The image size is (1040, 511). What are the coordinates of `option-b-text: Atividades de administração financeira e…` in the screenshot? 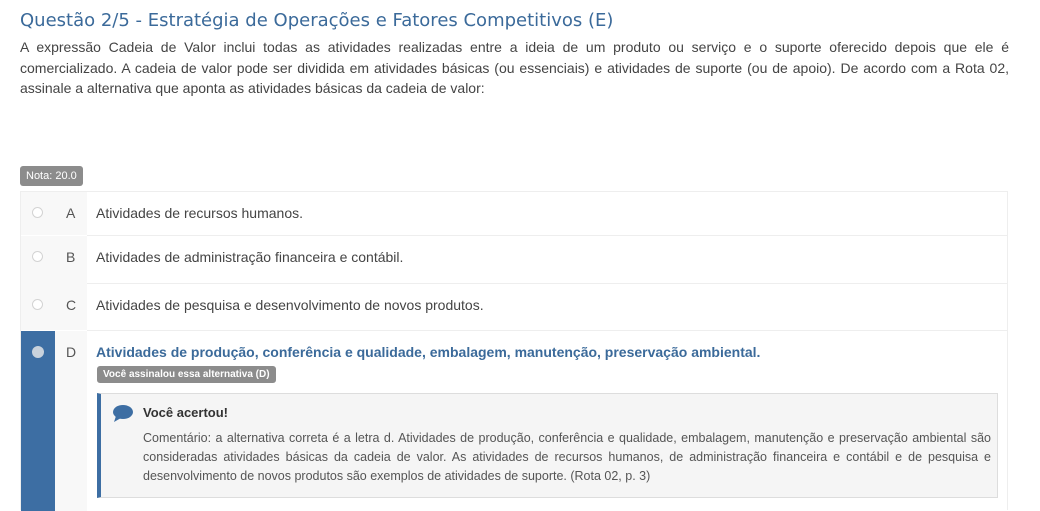 It's located at (250, 257).